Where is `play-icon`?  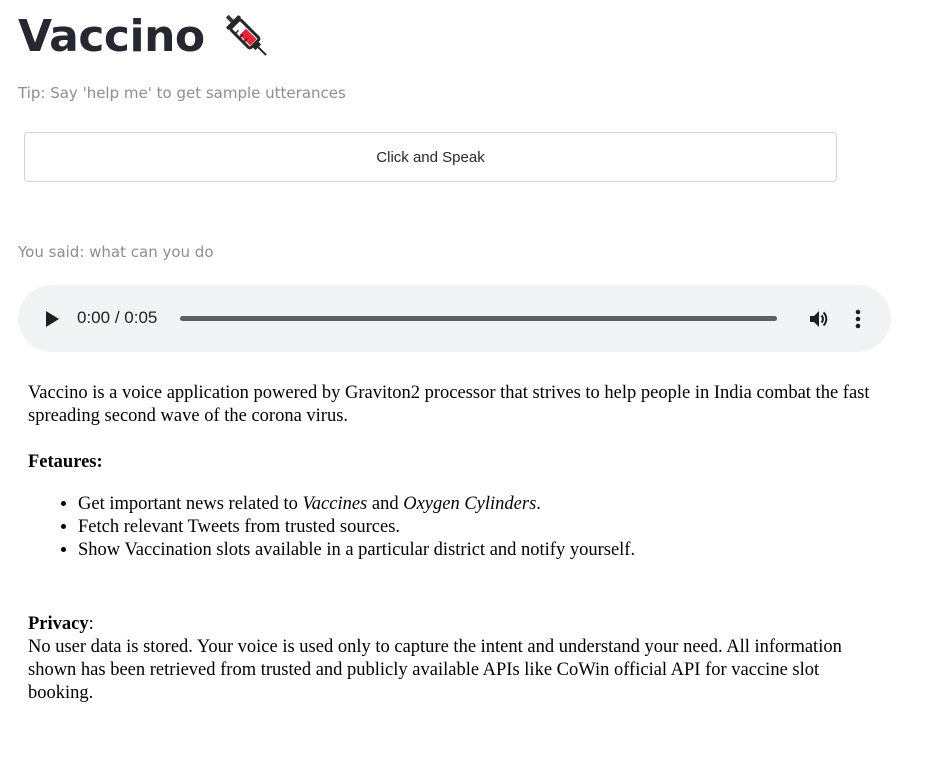
play-icon is located at coordinates (52, 319).